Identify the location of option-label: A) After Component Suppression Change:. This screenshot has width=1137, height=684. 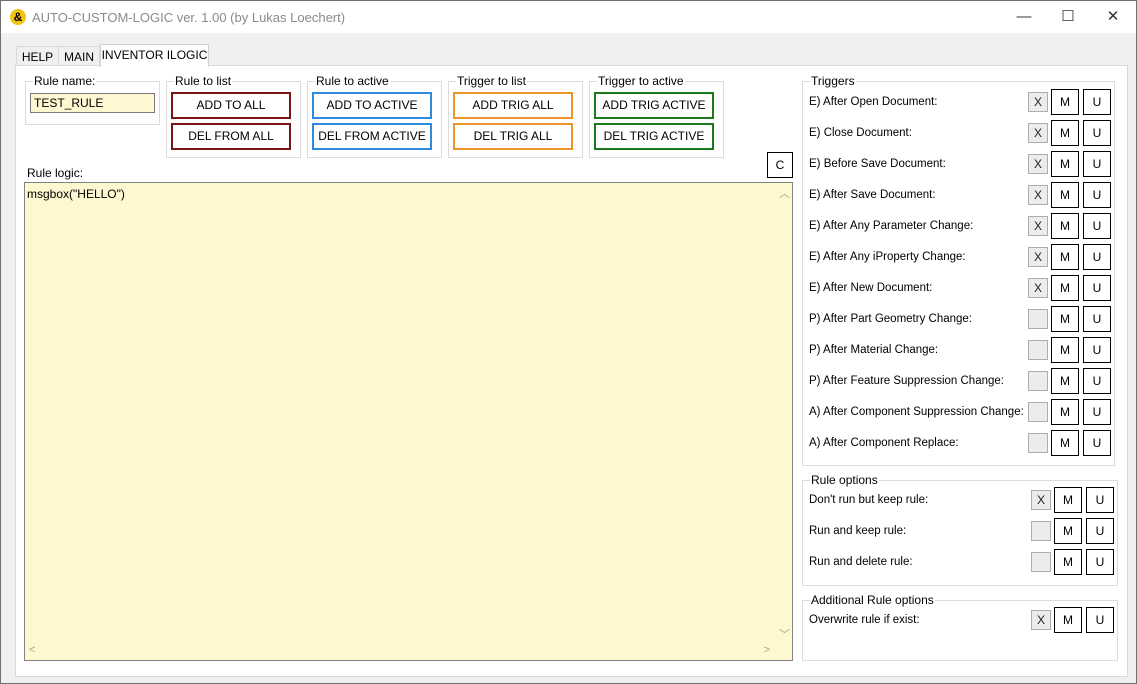
(916, 412).